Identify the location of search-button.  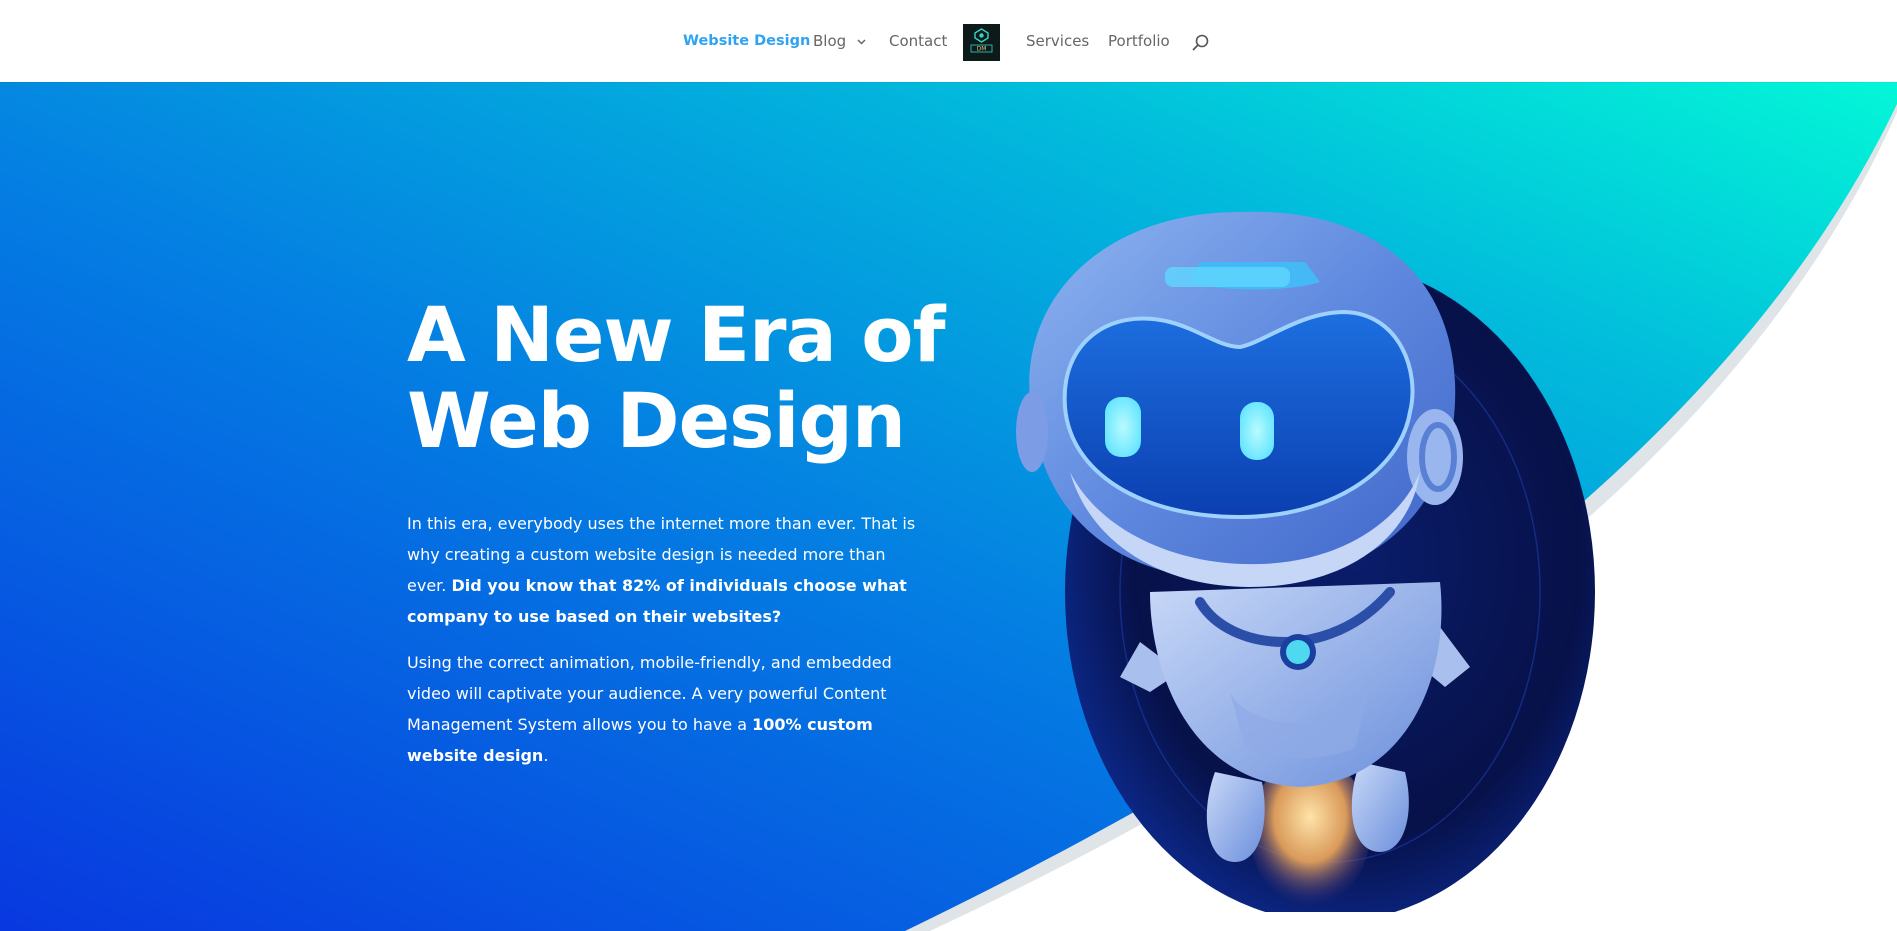
(1201, 43).